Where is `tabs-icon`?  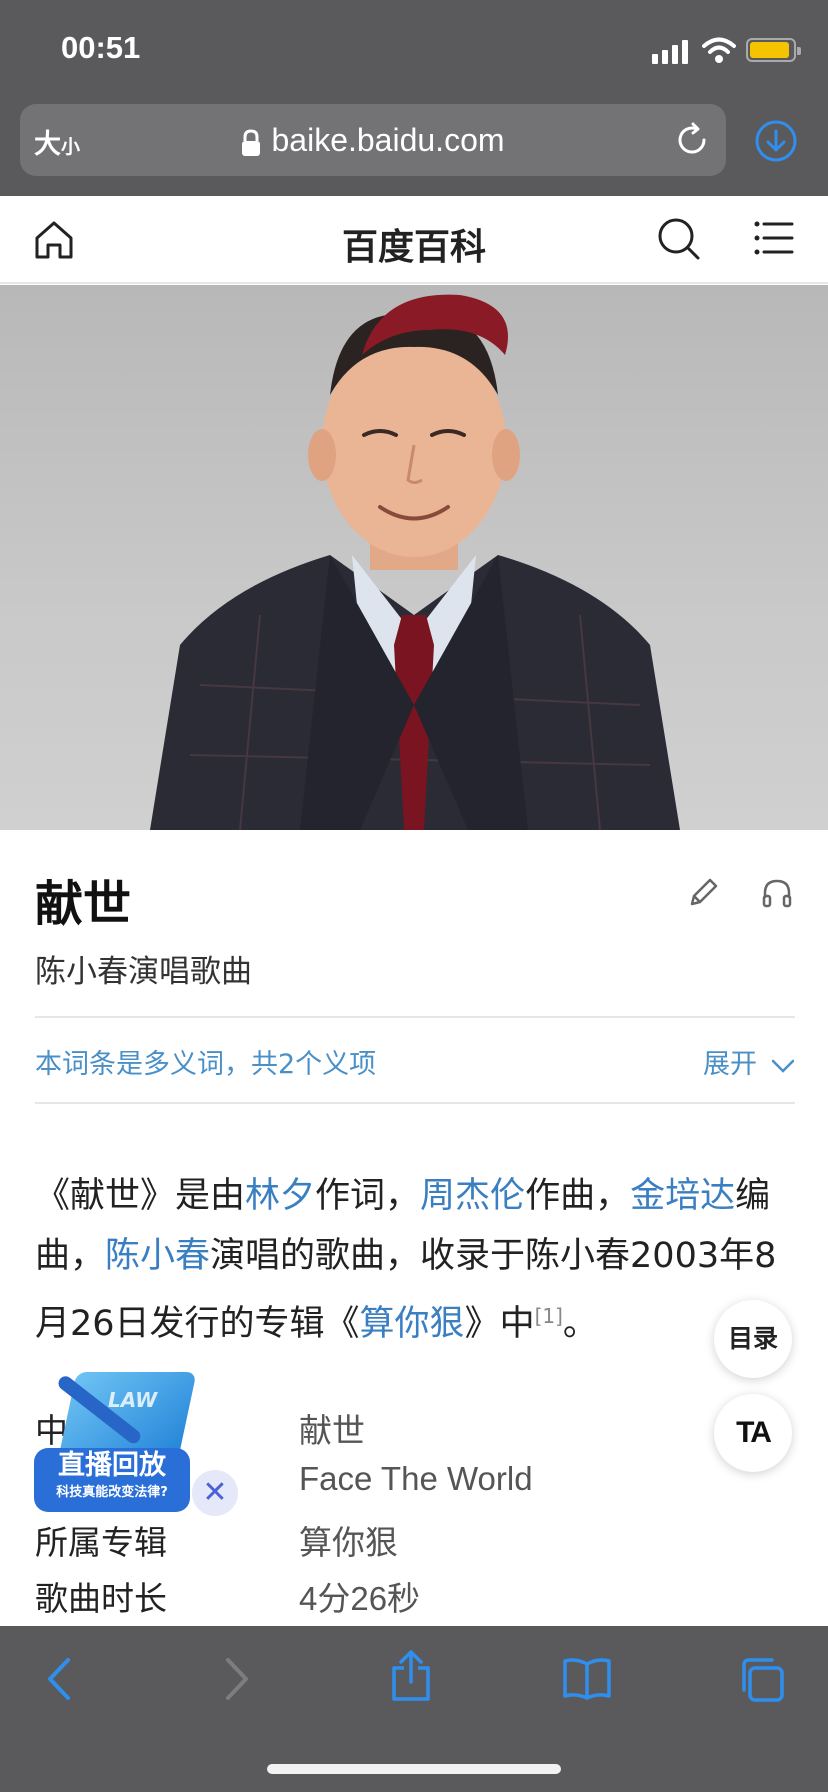
tabs-icon is located at coordinates (762, 1680).